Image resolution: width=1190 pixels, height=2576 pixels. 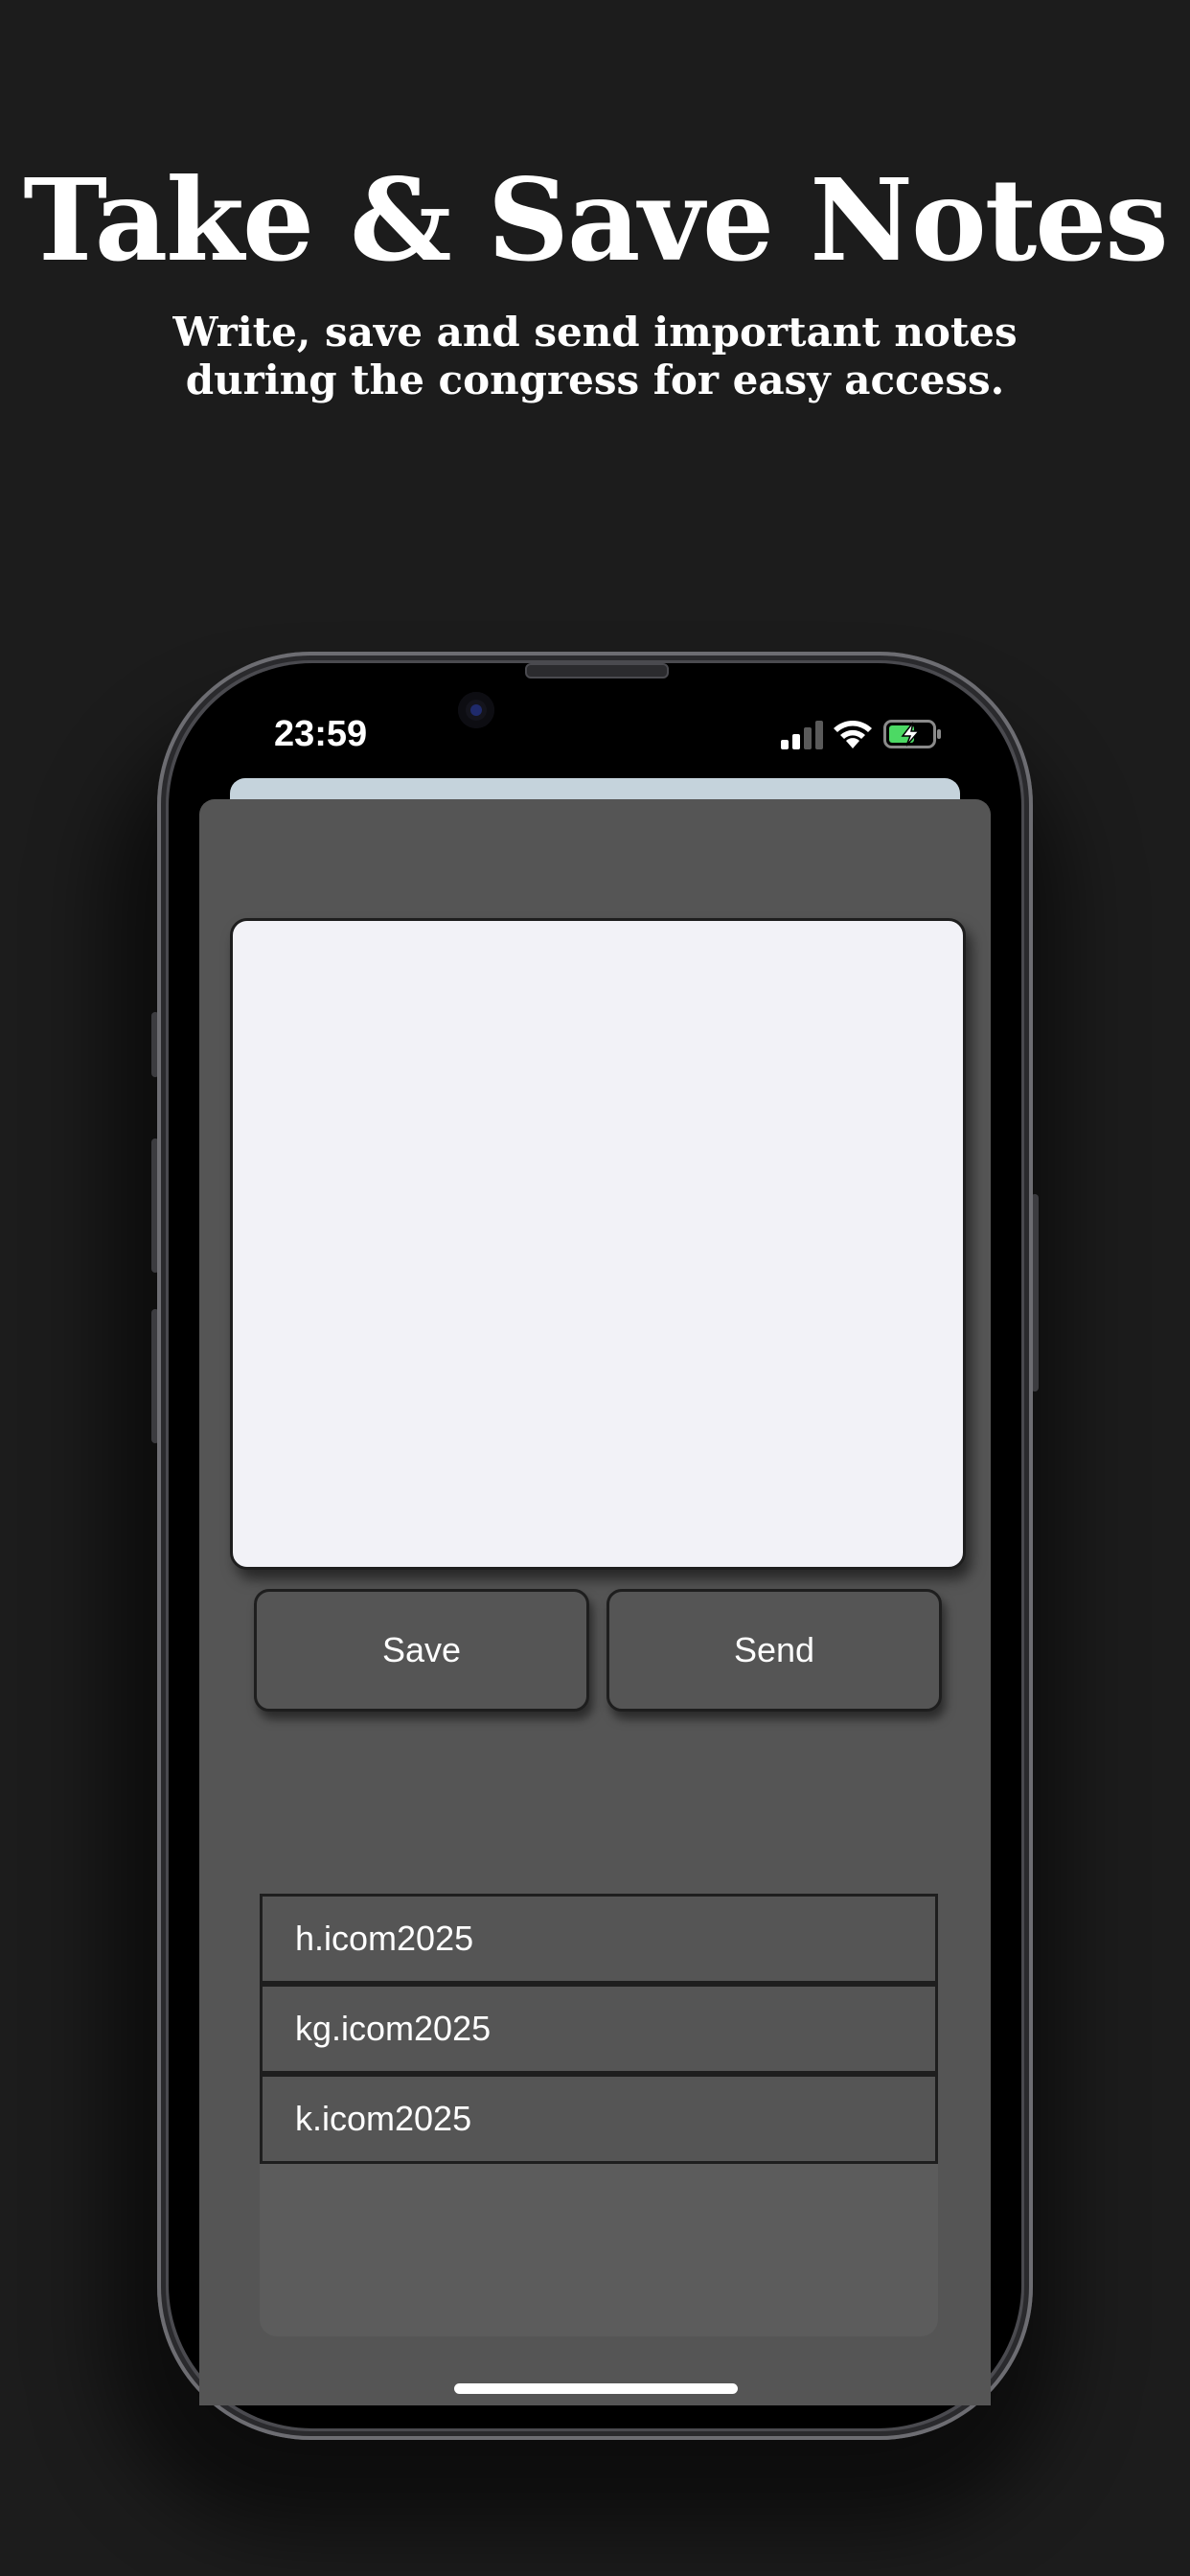 I want to click on saved-note-item: k.icom2025, so click(x=599, y=2119).